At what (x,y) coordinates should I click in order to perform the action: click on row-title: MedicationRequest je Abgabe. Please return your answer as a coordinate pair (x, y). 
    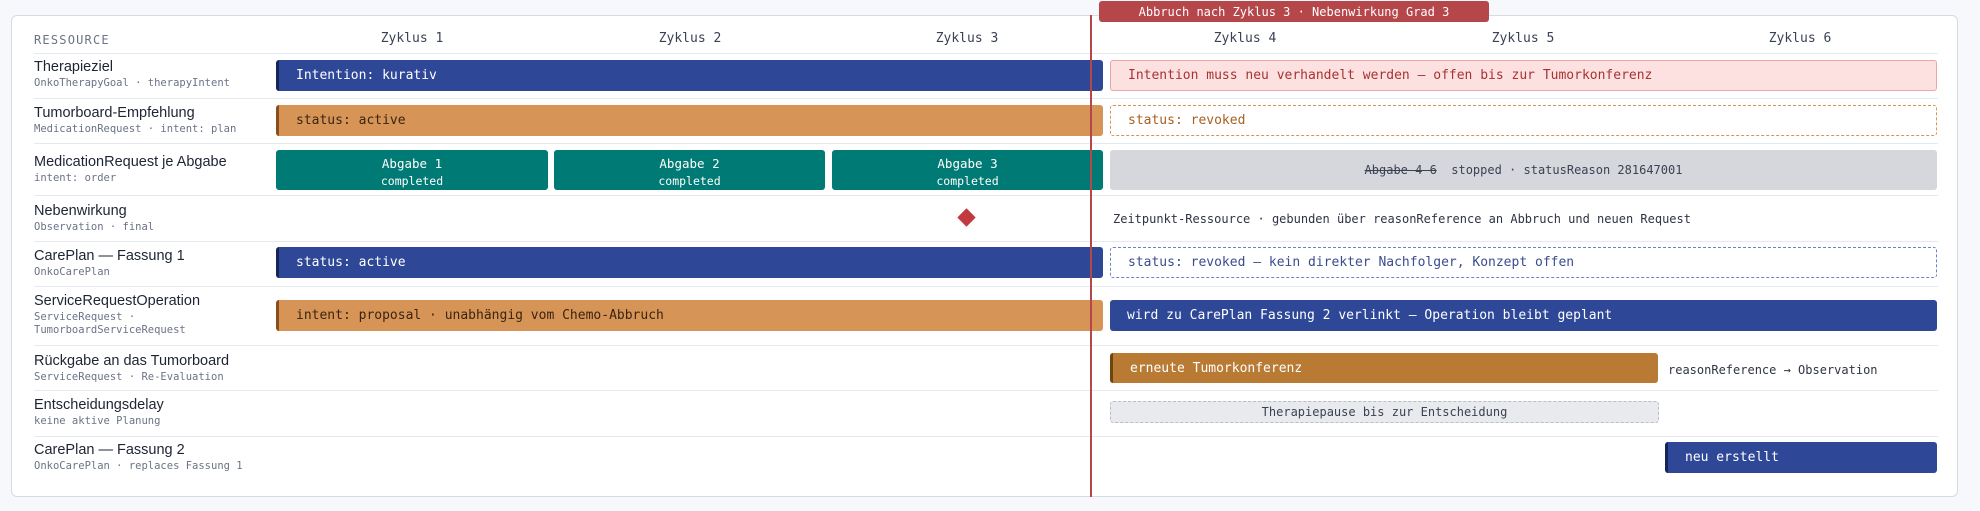
    Looking at the image, I should click on (130, 162).